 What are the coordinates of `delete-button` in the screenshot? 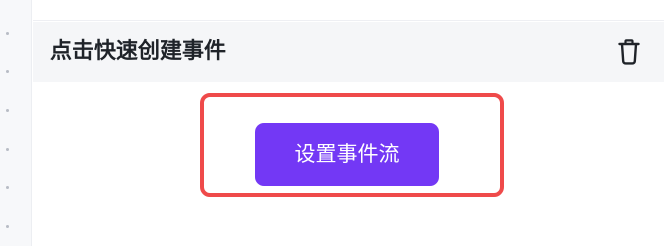 It's located at (629, 52).